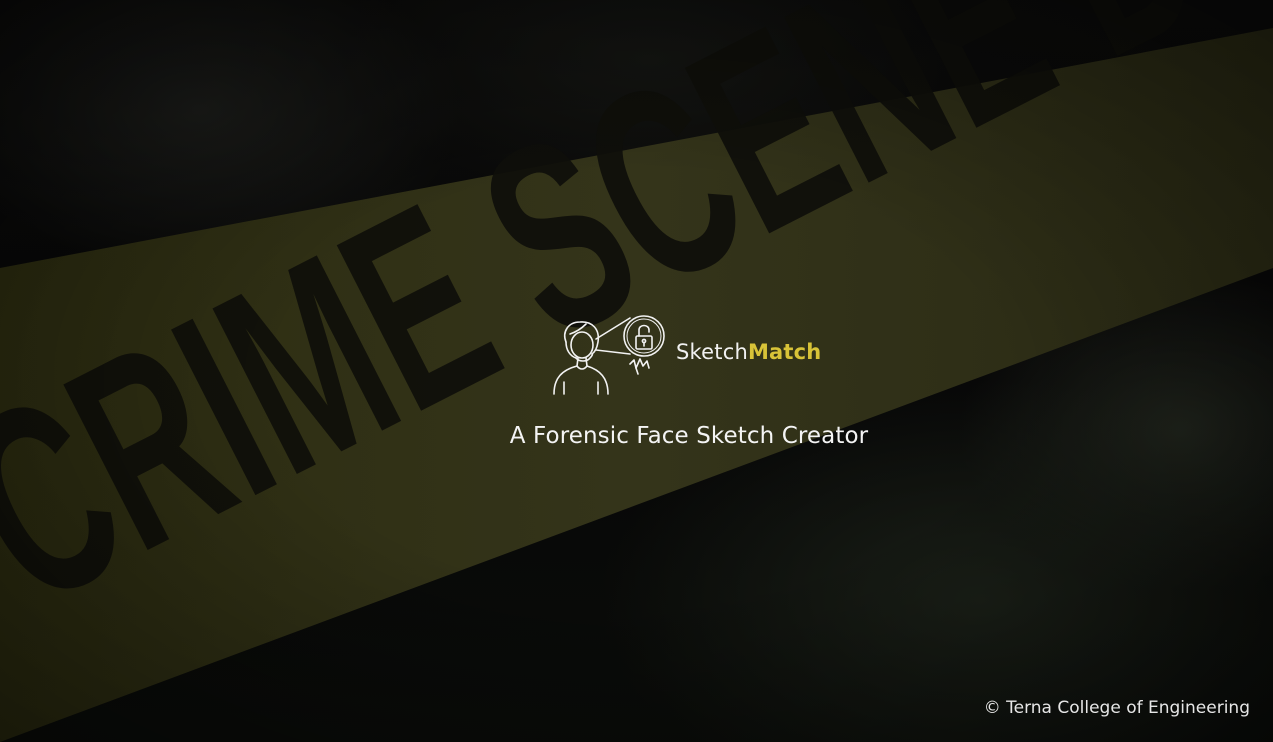  Describe the element at coordinates (689, 436) in the screenshot. I see `tagline: A Forensic Face Sketch Creator` at that location.